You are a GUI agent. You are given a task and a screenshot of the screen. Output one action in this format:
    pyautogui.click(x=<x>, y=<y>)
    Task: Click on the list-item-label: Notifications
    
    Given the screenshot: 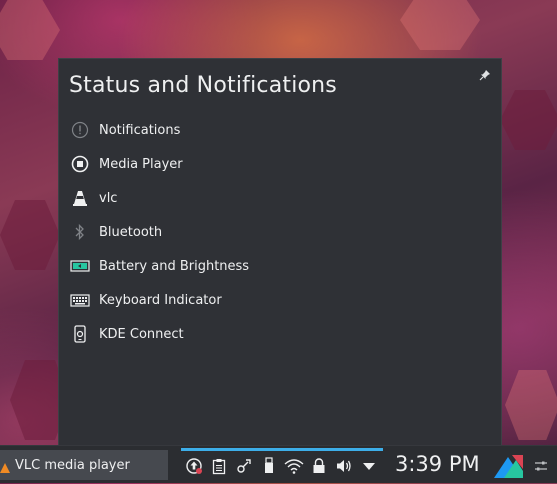 What is the action you would take?
    pyautogui.click(x=140, y=130)
    